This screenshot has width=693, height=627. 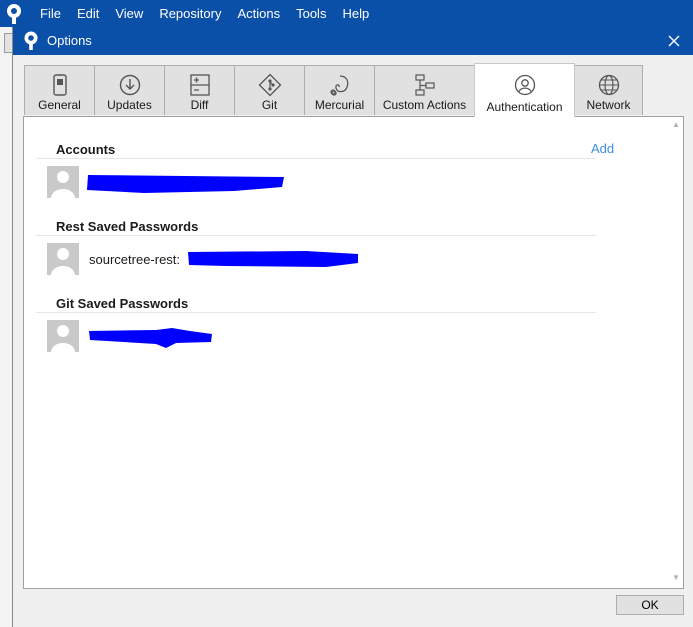 What do you see at coordinates (150, 337) in the screenshot?
I see `redacted-git-credential` at bounding box center [150, 337].